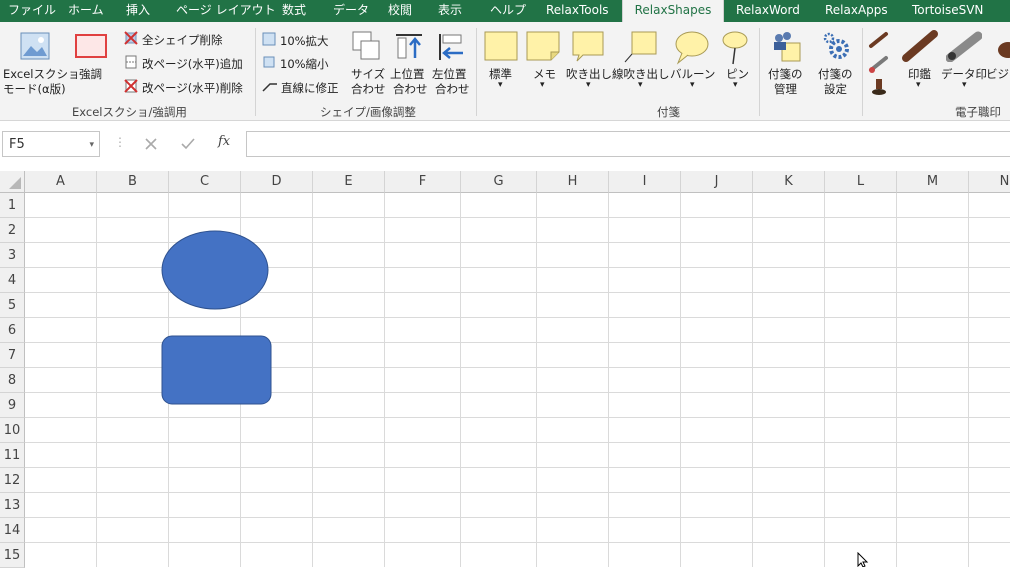 Image resolution: width=1010 pixels, height=568 pixels. I want to click on ellipse-shape, so click(217, 270).